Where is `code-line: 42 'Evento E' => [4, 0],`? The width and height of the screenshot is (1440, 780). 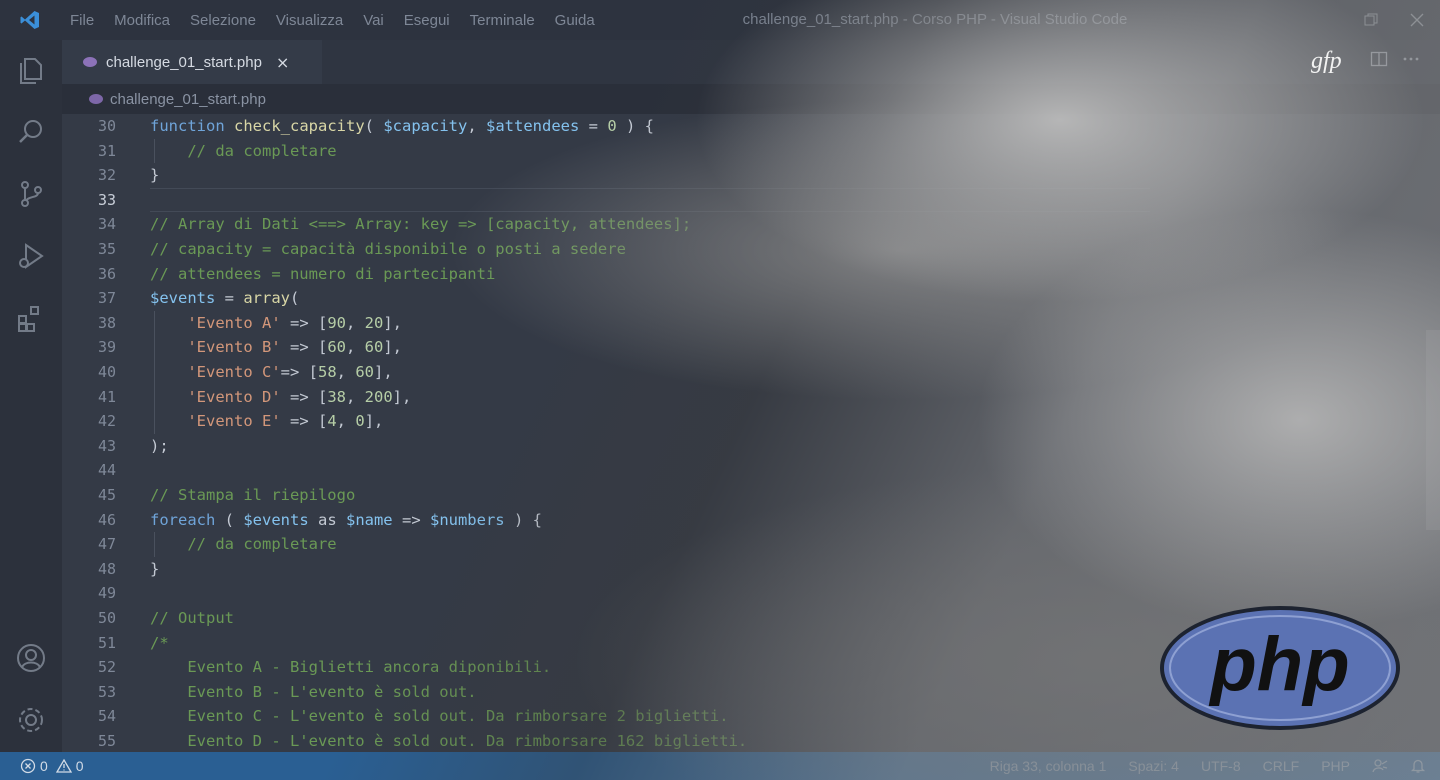
code-line: 42 'Evento E' => [4, 0], is located at coordinates (751, 421).